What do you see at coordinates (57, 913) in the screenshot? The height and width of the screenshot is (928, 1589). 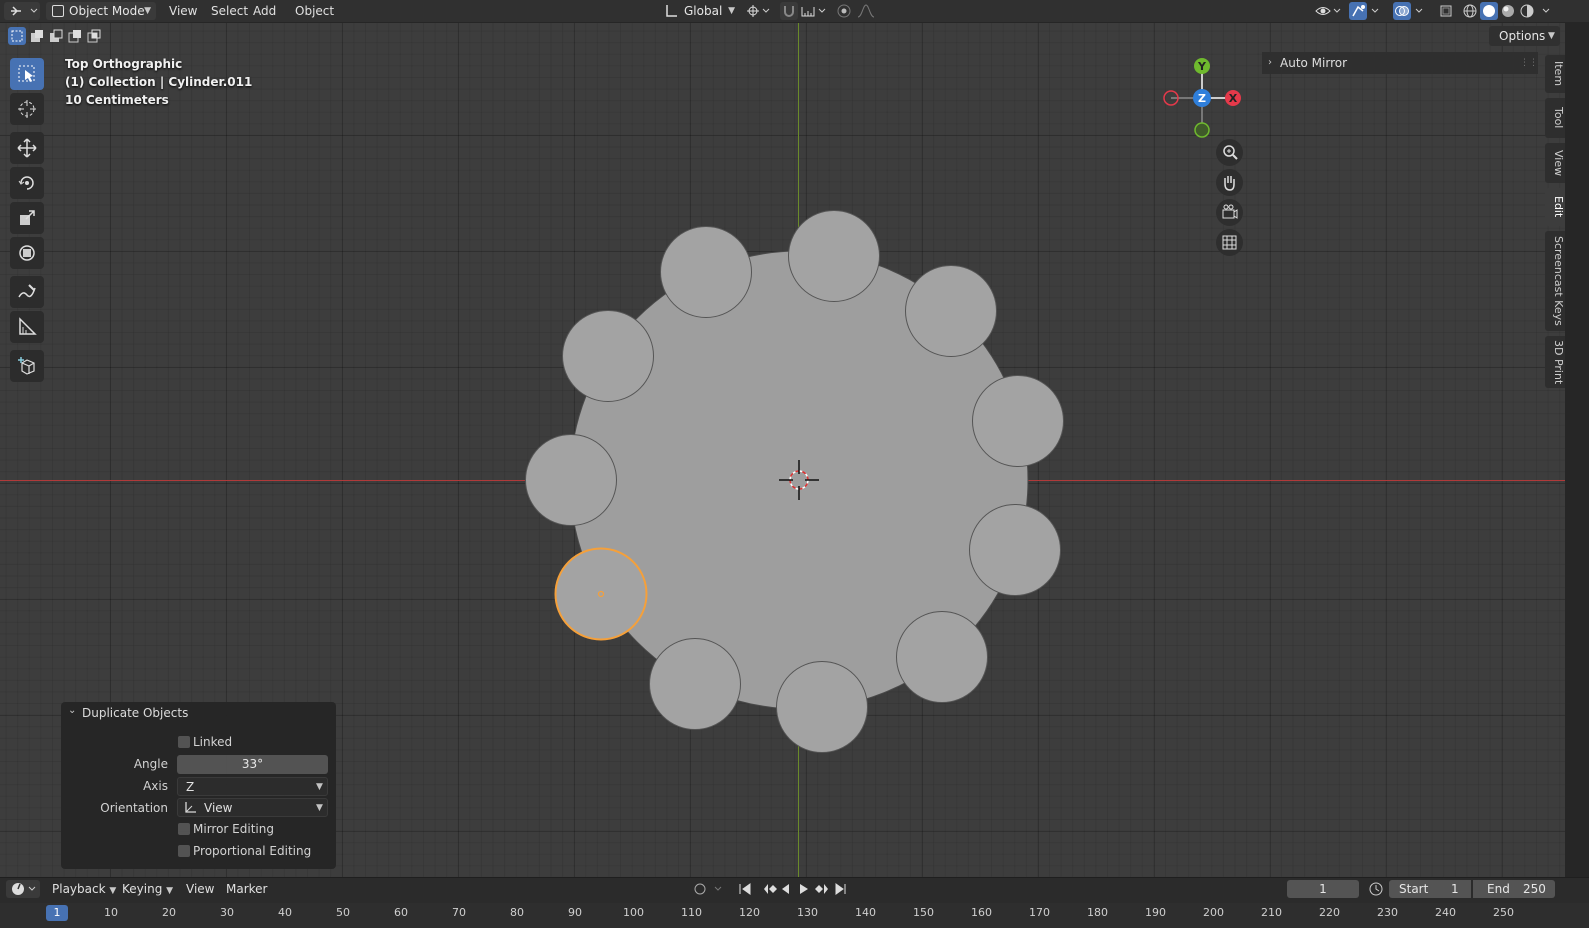 I see `playhead-frame-marker: 1` at bounding box center [57, 913].